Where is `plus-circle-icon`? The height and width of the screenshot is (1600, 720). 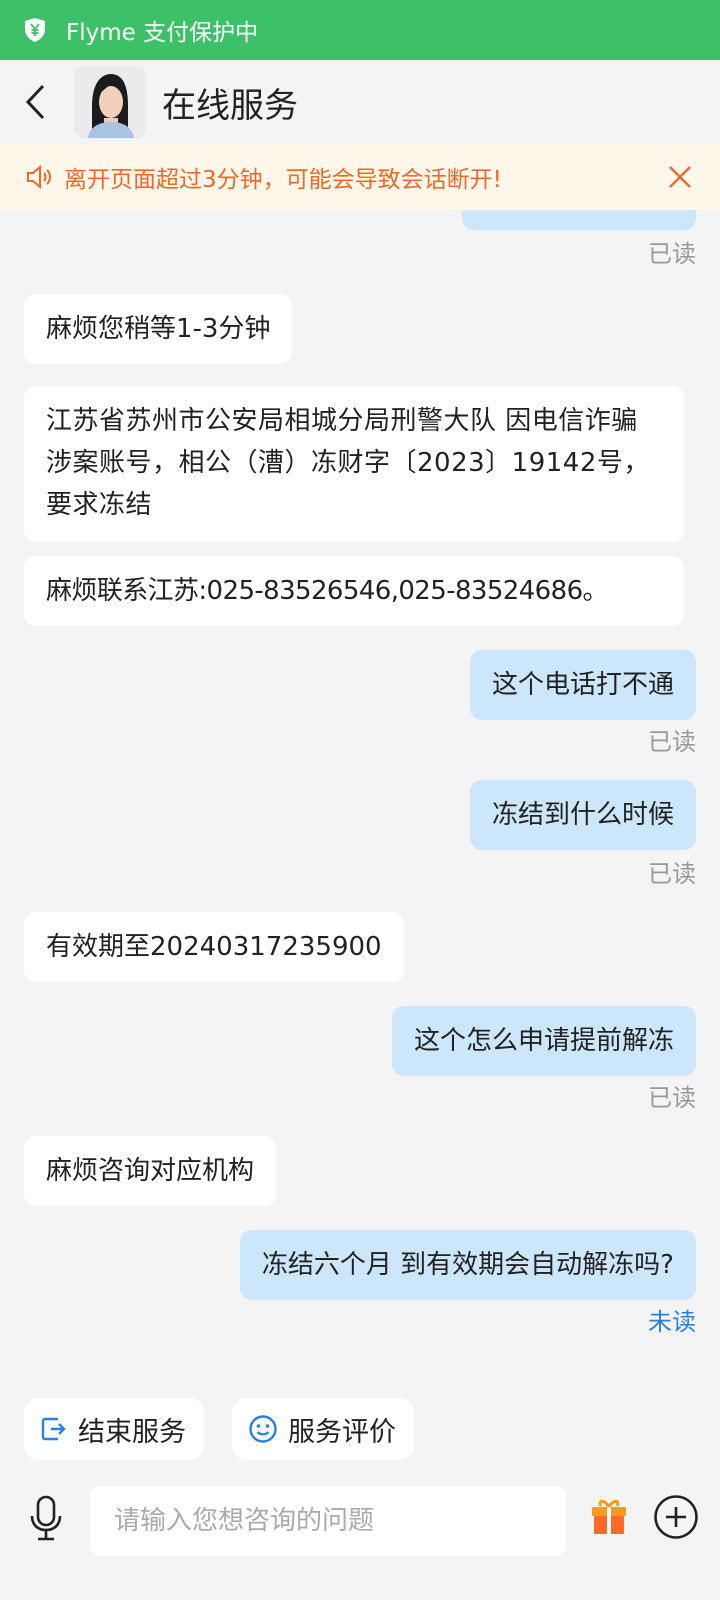
plus-circle-icon is located at coordinates (676, 1517).